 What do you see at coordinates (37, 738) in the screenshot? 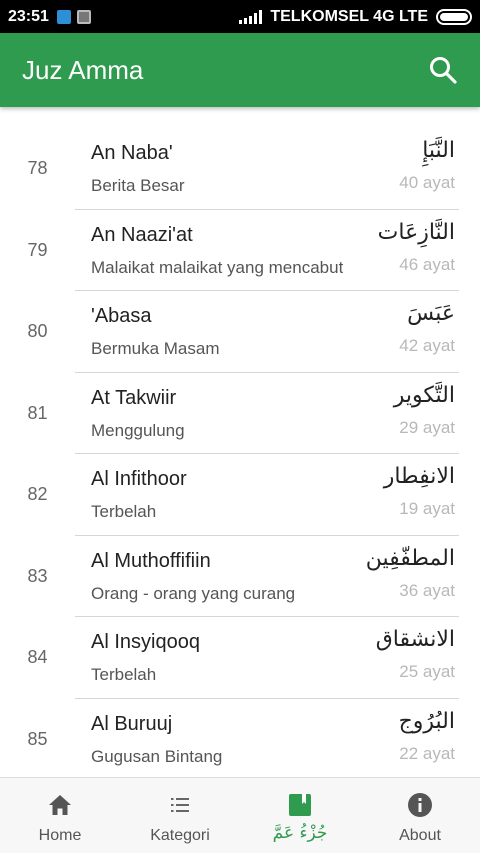
I see `surah-number: 85` at bounding box center [37, 738].